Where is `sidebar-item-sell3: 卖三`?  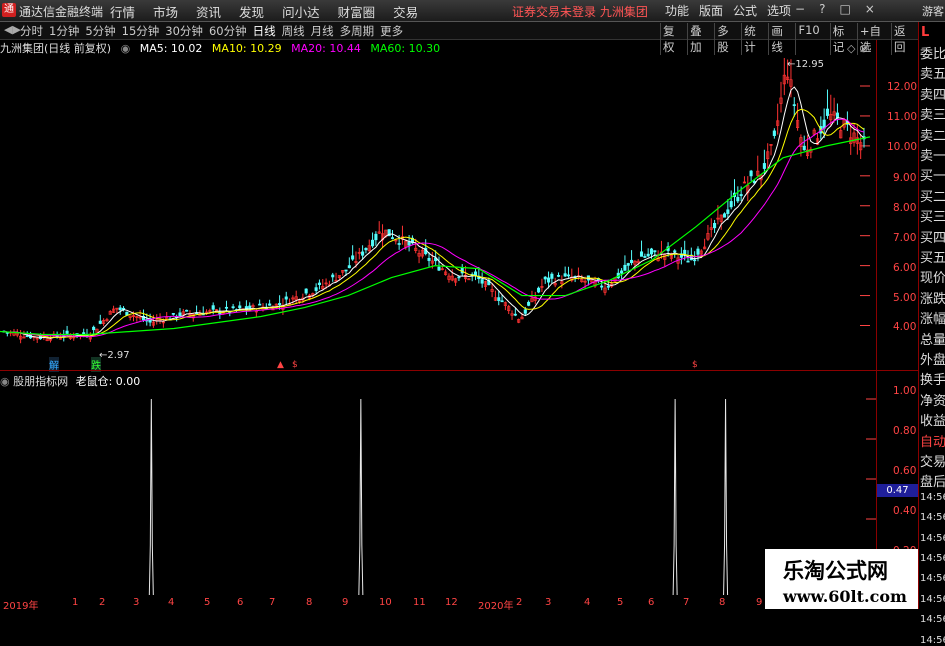 sidebar-item-sell3: 卖三 is located at coordinates (932, 116).